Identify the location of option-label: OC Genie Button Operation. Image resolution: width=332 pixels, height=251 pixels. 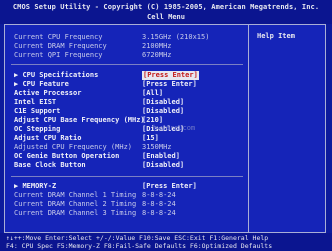
(67, 156).